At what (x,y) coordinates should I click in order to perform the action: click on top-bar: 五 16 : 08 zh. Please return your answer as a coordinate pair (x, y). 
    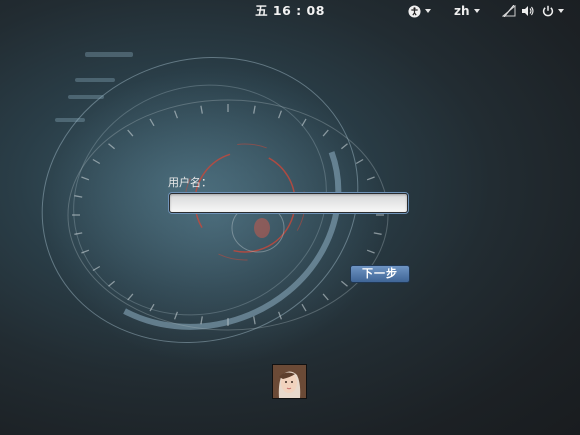
    Looking at the image, I should click on (290, 11).